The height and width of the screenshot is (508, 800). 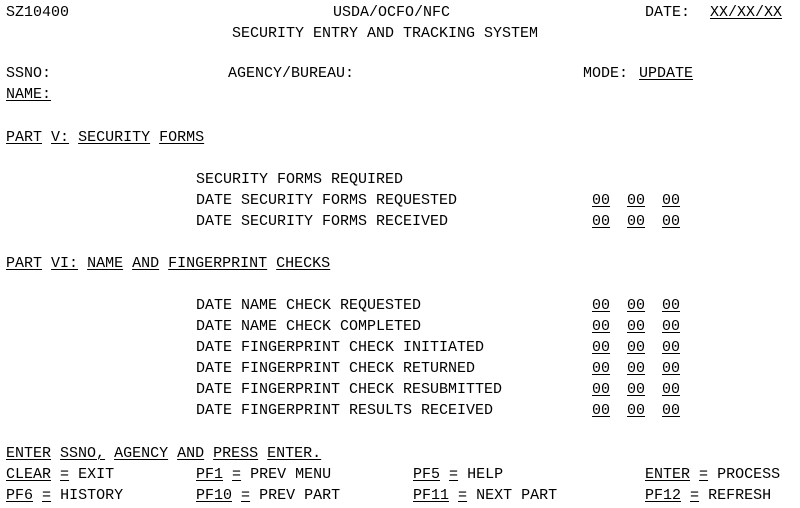 I want to click on function-key-name: ENTER, so click(x=667, y=474).